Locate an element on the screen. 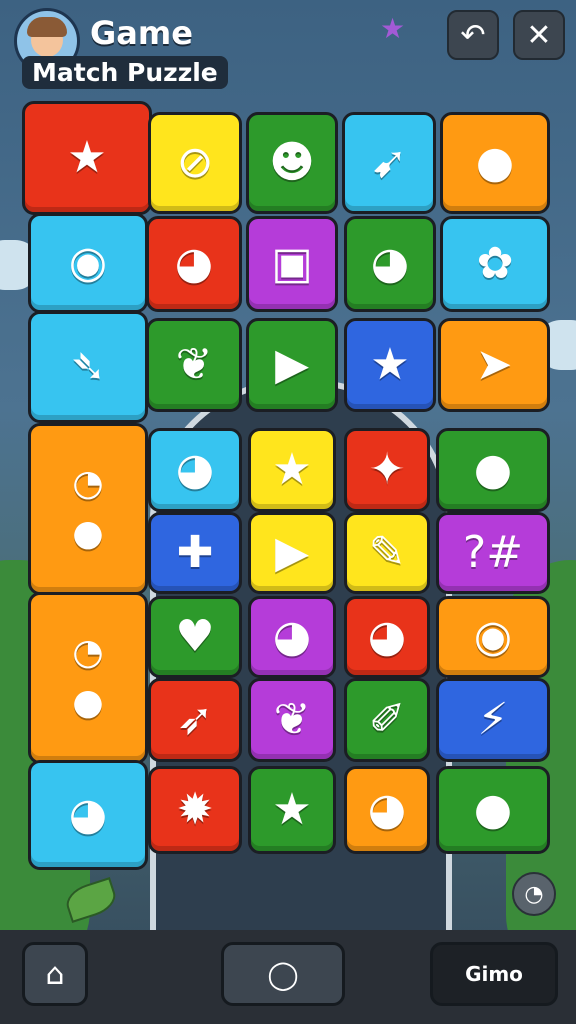 The height and width of the screenshot is (1024, 576). strawberry-icon: ♥ is located at coordinates (195, 636).